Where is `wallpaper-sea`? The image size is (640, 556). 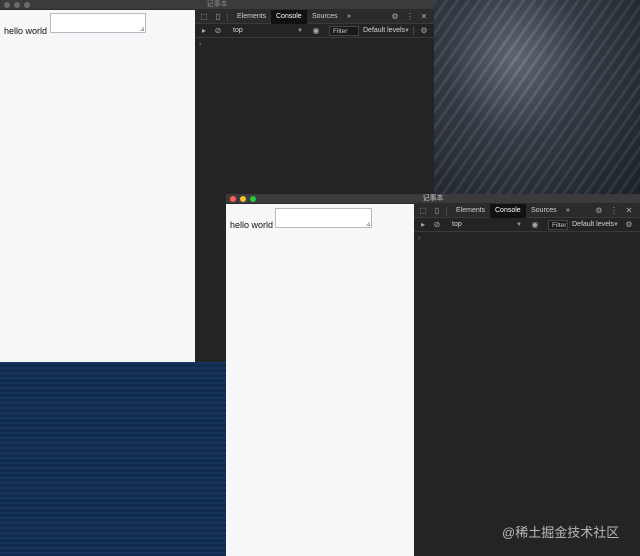 wallpaper-sea is located at coordinates (113, 459).